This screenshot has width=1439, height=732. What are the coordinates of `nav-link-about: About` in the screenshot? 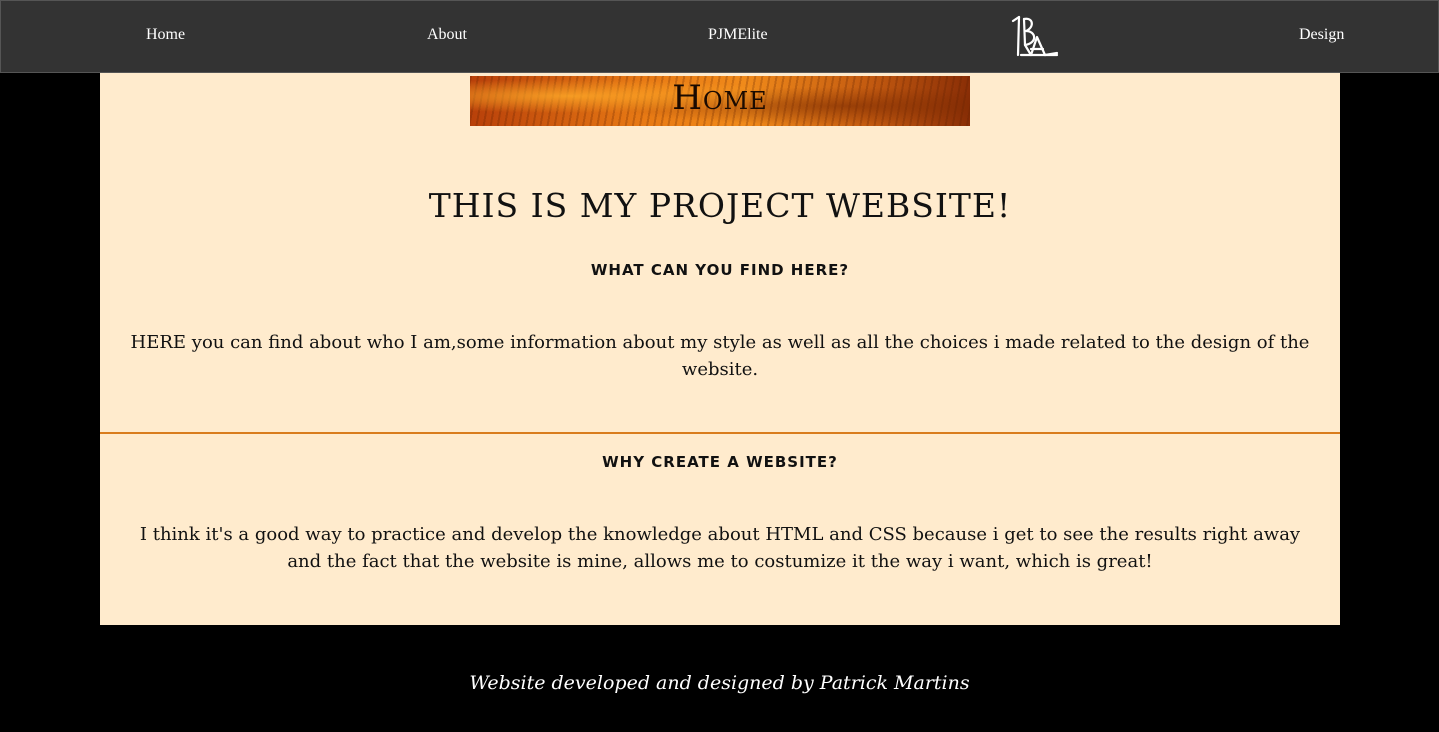 It's located at (447, 35).